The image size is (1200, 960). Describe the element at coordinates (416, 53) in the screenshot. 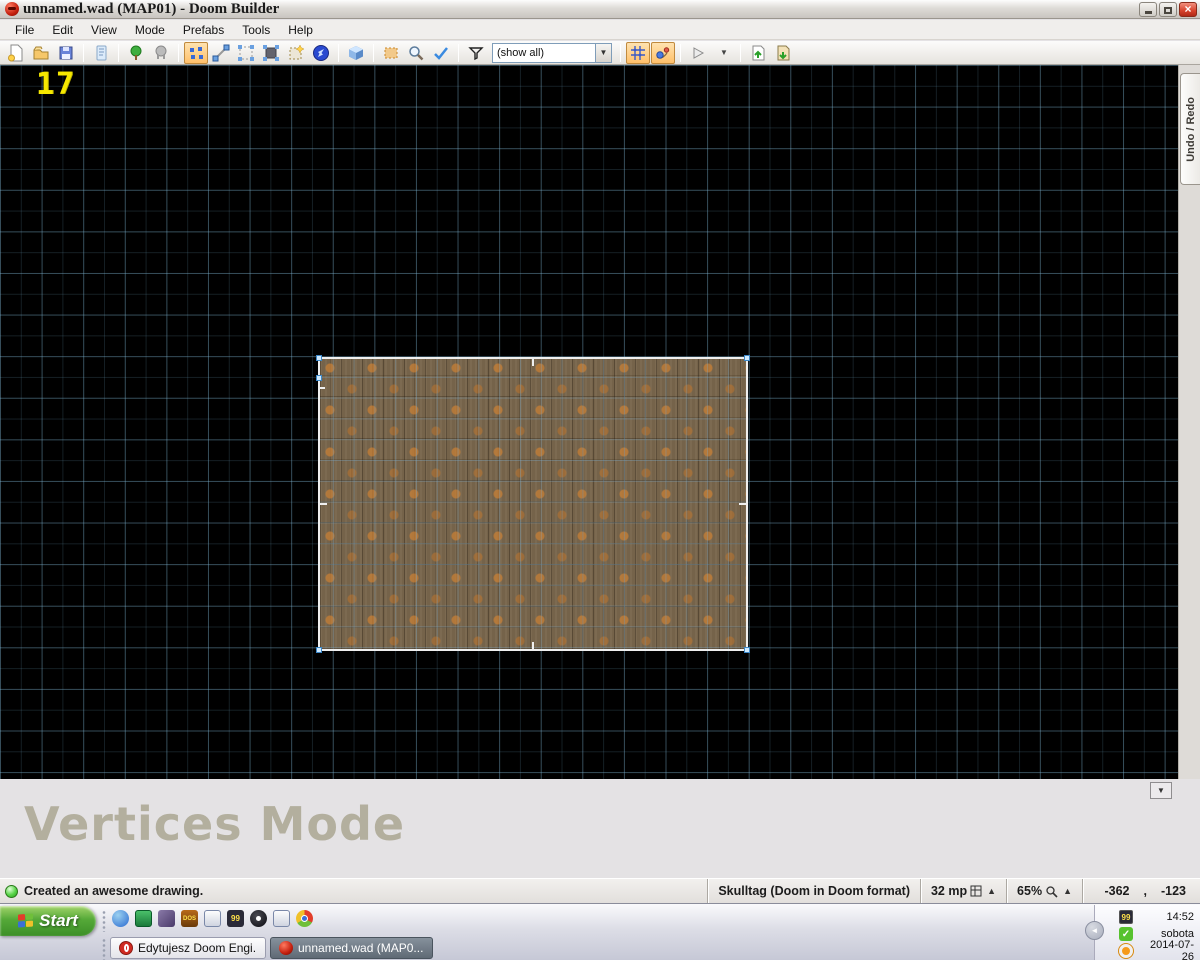

I see `zoom-tool-button` at that location.